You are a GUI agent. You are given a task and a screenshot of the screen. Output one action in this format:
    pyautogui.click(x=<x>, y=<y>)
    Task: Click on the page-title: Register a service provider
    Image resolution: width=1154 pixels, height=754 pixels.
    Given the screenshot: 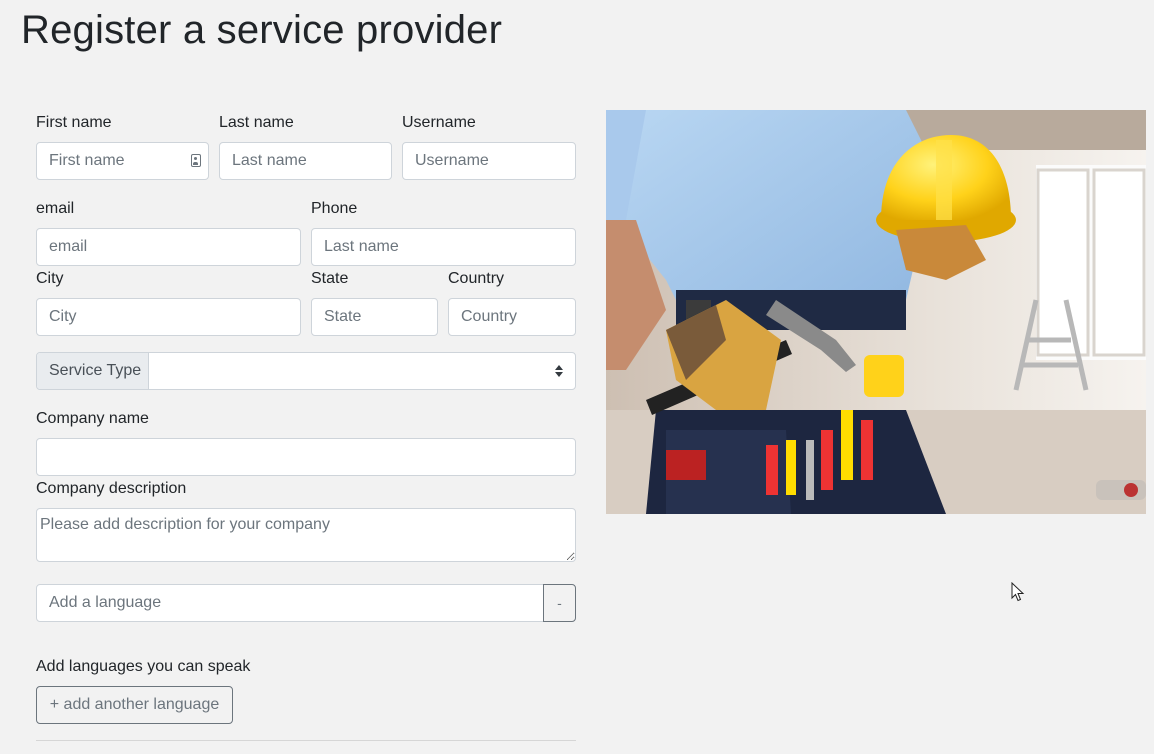 What is the action you would take?
    pyautogui.click(x=262, y=30)
    